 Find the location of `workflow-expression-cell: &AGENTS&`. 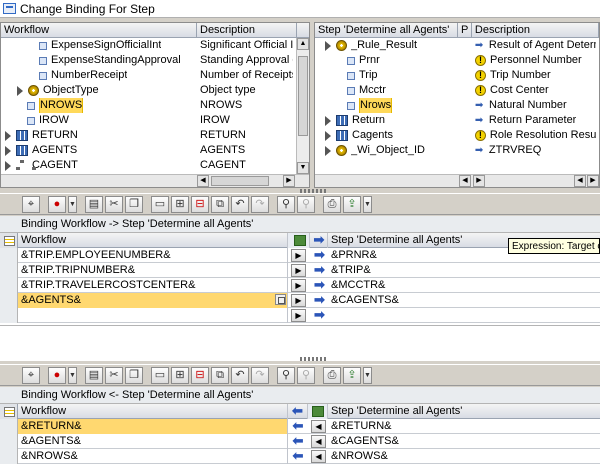

workflow-expression-cell: &AGENTS& is located at coordinates (153, 441).